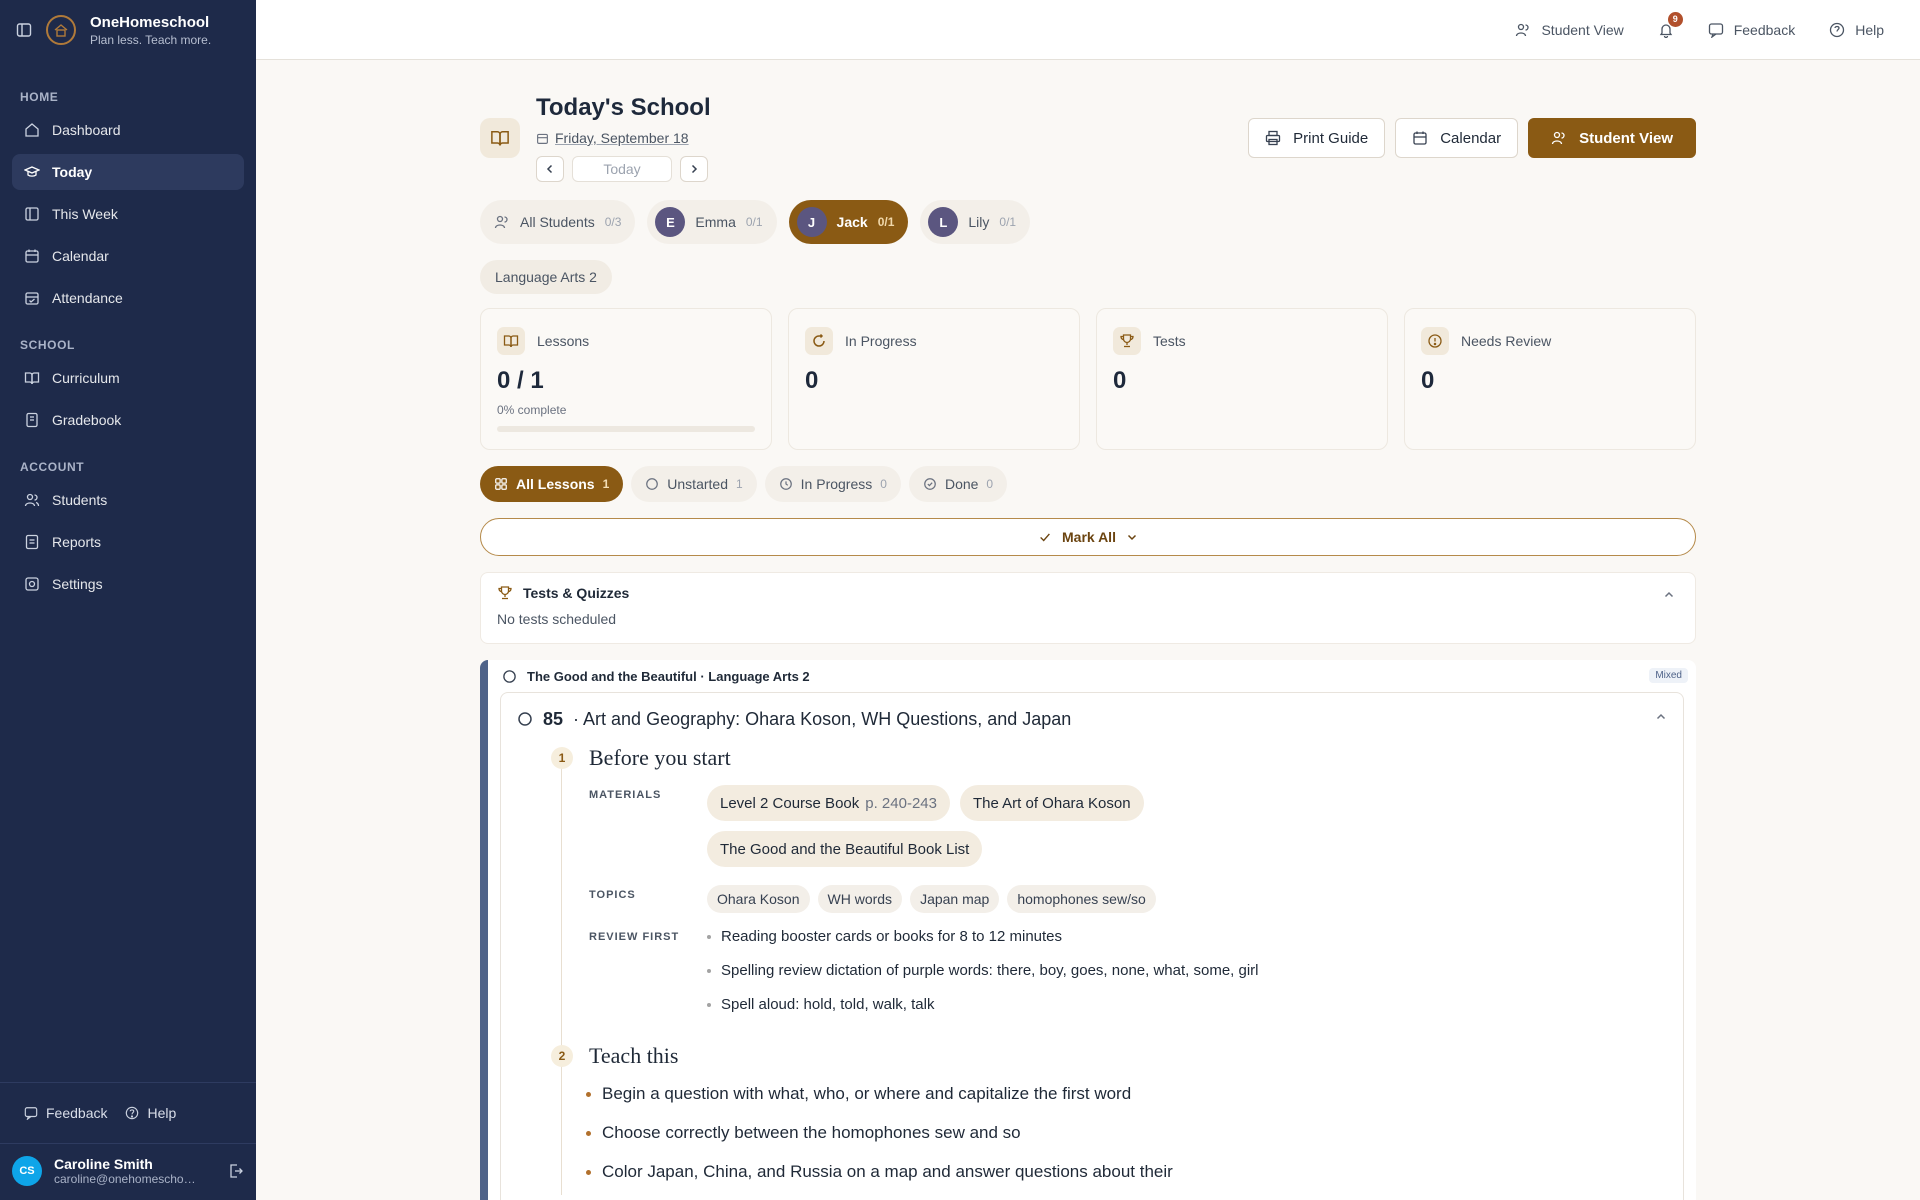  Describe the element at coordinates (128, 378) in the screenshot. I see `sidebar-item-curriculum: Curriculum` at that location.